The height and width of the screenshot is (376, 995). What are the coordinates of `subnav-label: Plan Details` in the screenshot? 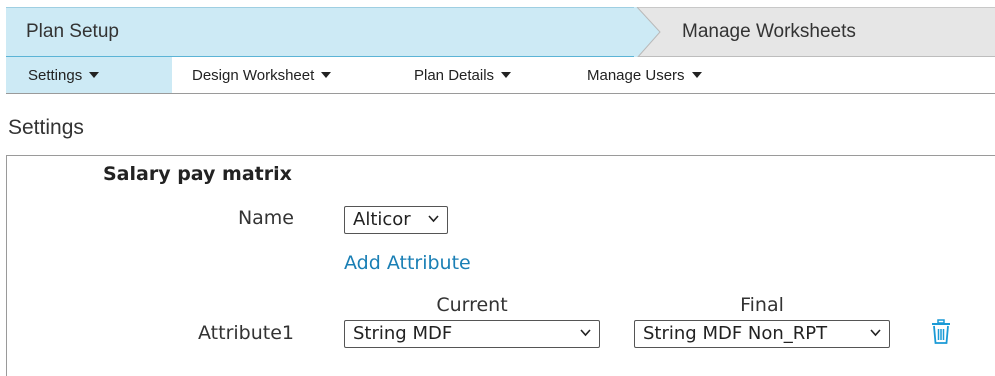 It's located at (454, 75).